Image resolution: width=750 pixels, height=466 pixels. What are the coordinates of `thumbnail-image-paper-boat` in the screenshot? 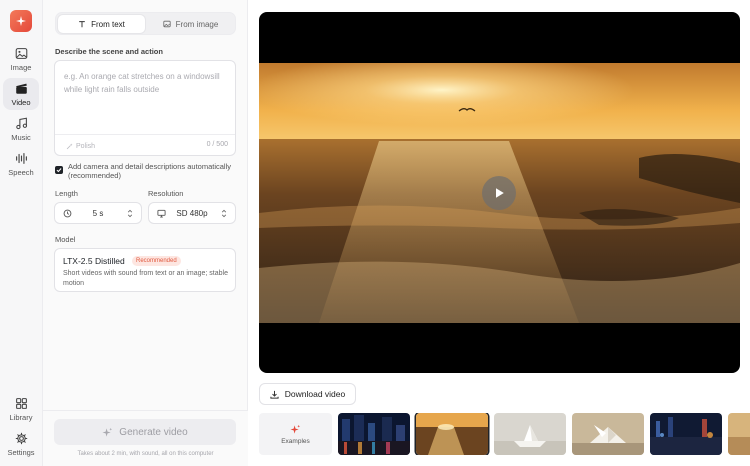 It's located at (530, 434).